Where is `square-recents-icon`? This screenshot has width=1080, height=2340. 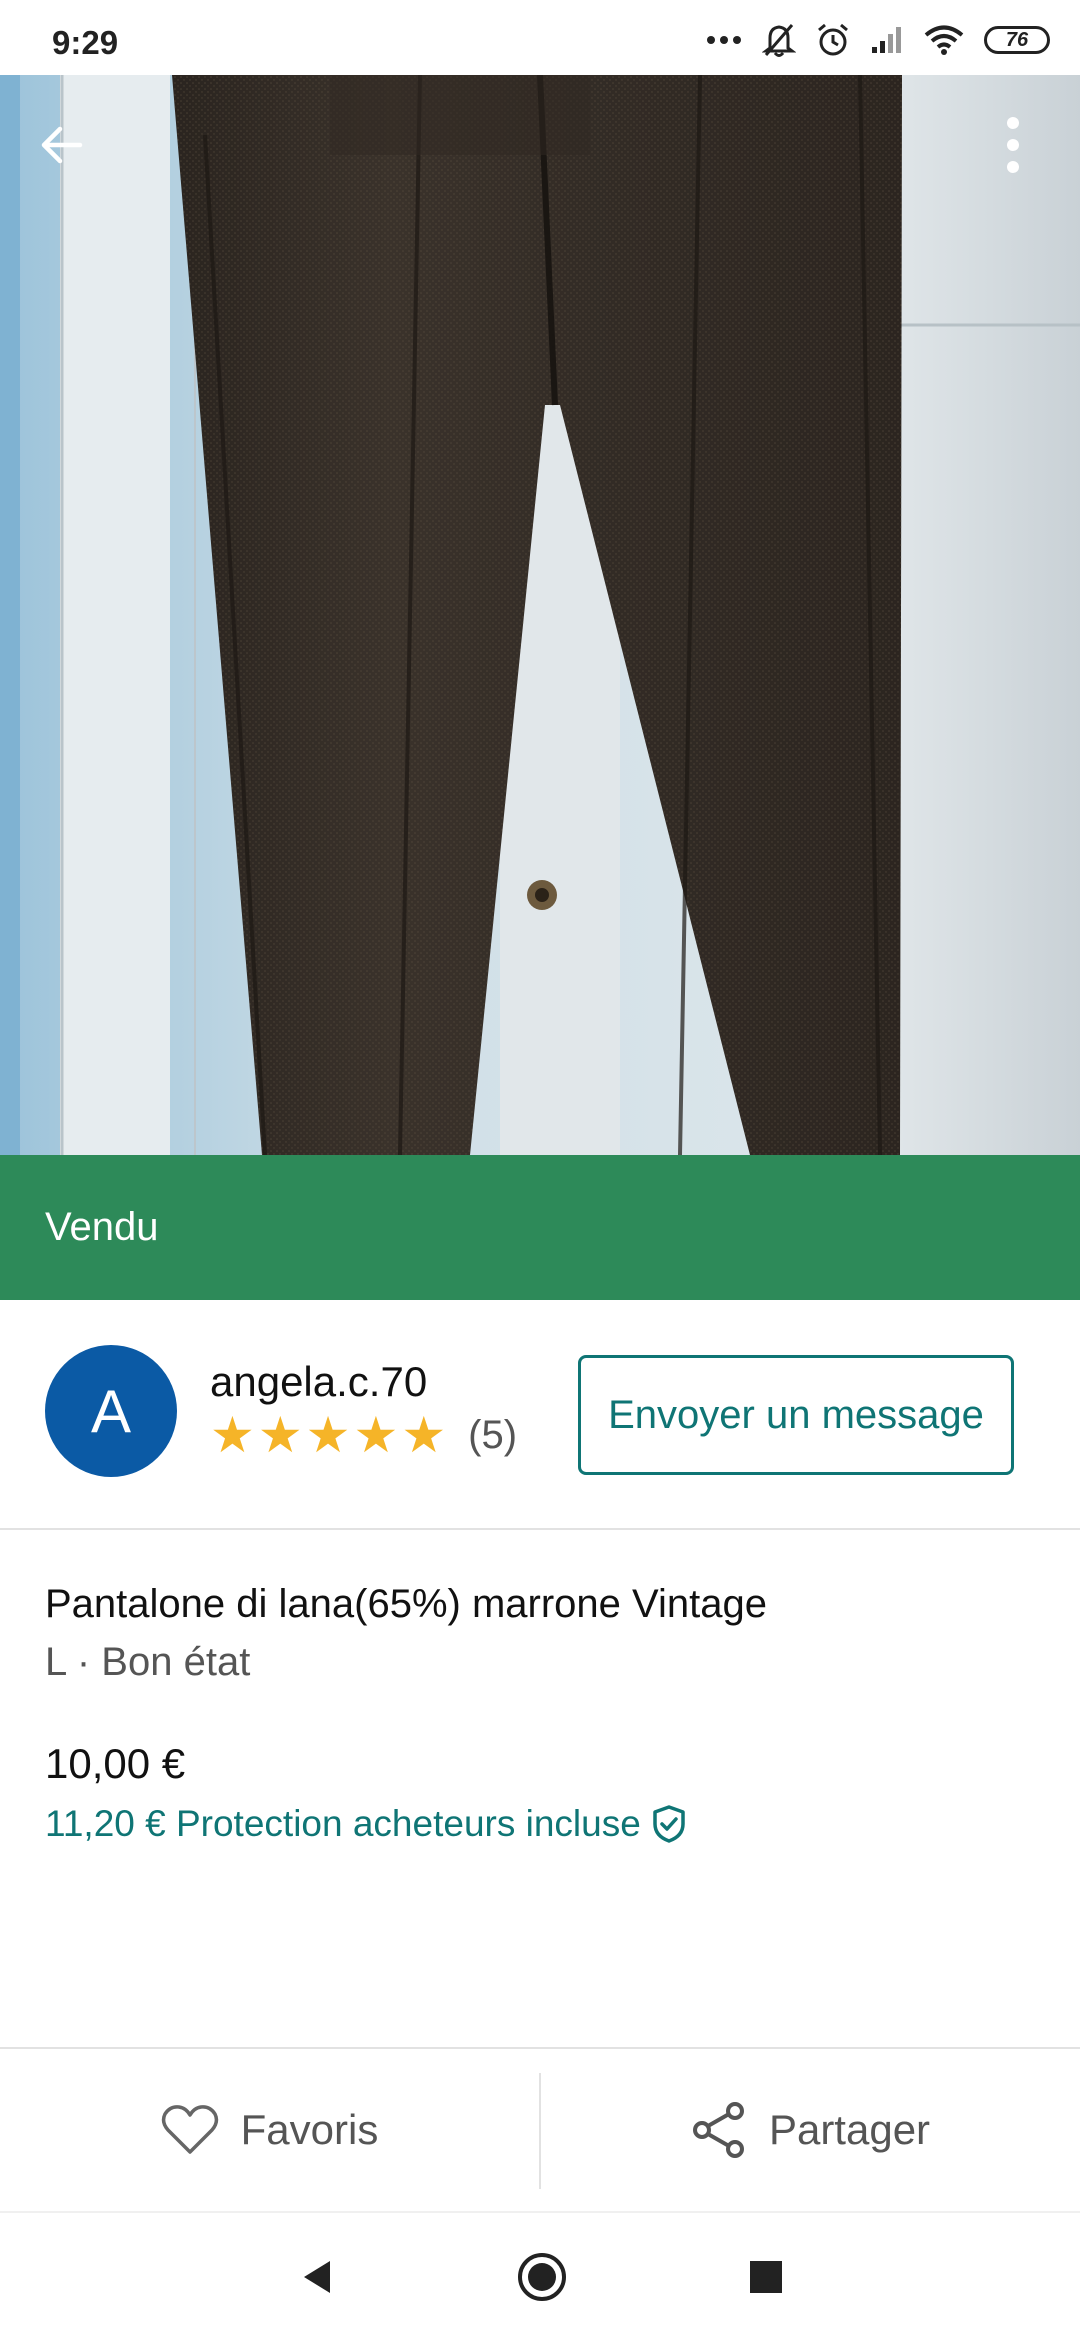 square-recents-icon is located at coordinates (766, 2277).